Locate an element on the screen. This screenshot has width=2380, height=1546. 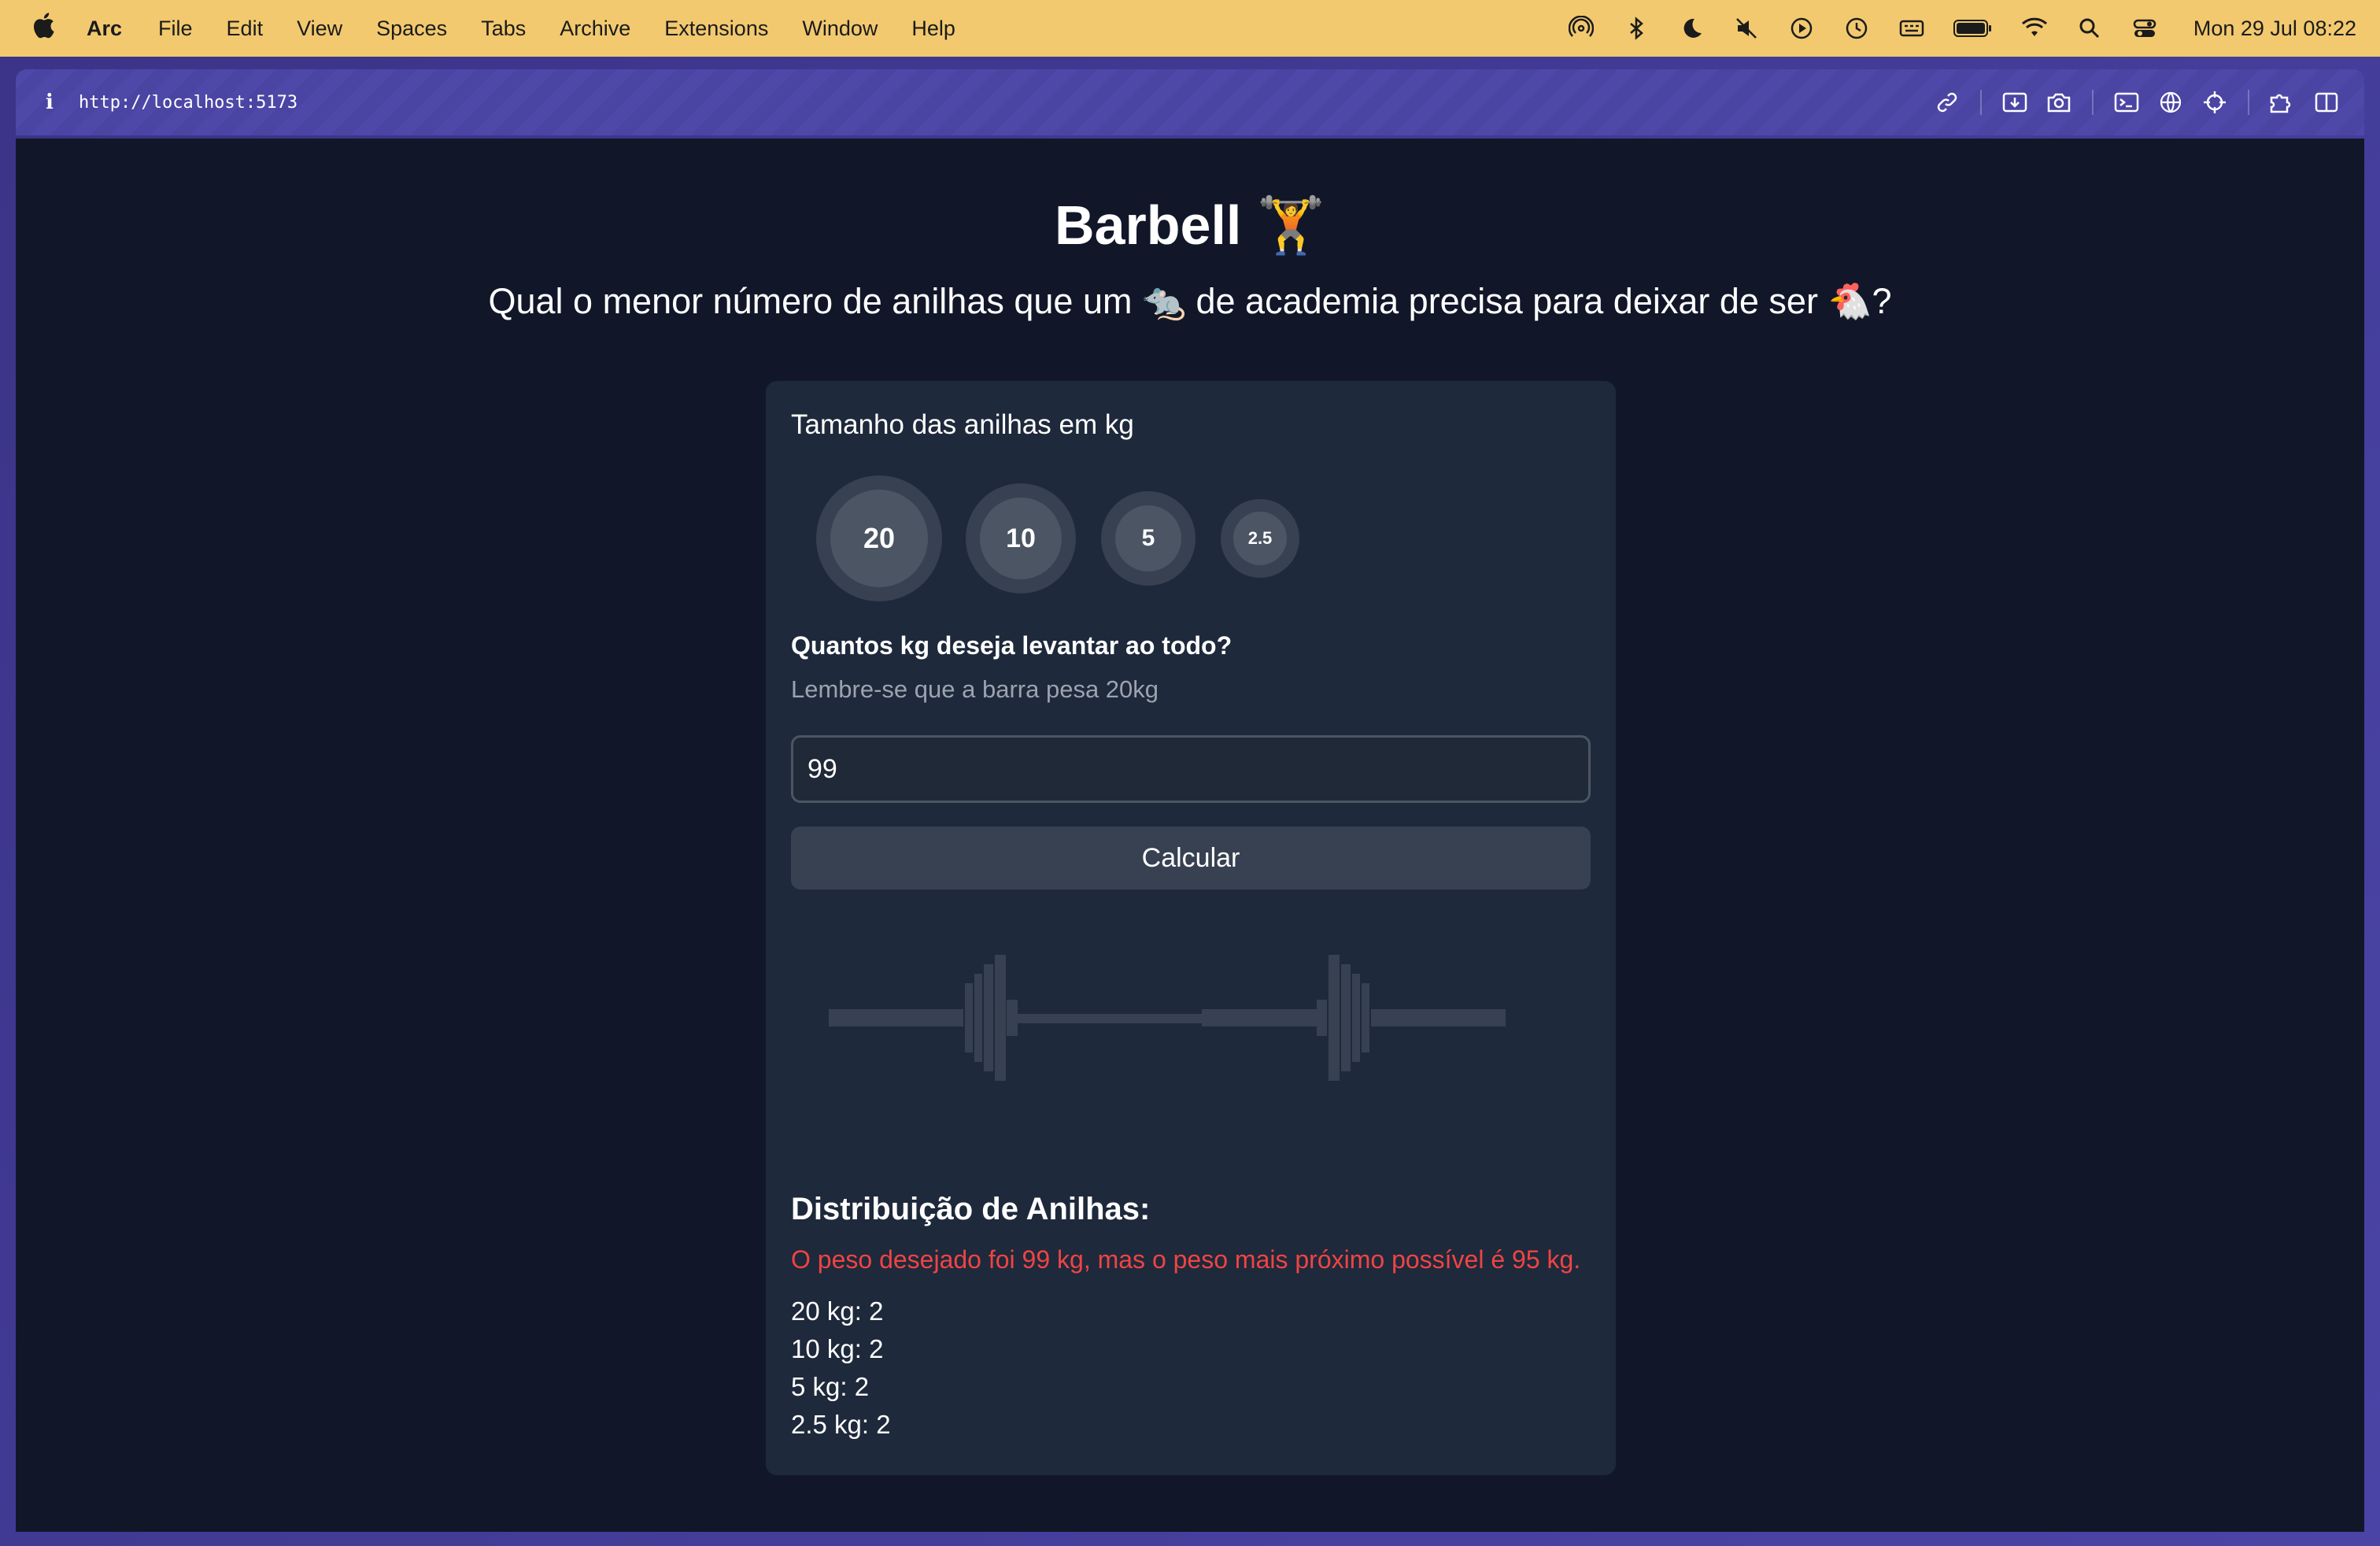
info-icon: i is located at coordinates (53, 103).